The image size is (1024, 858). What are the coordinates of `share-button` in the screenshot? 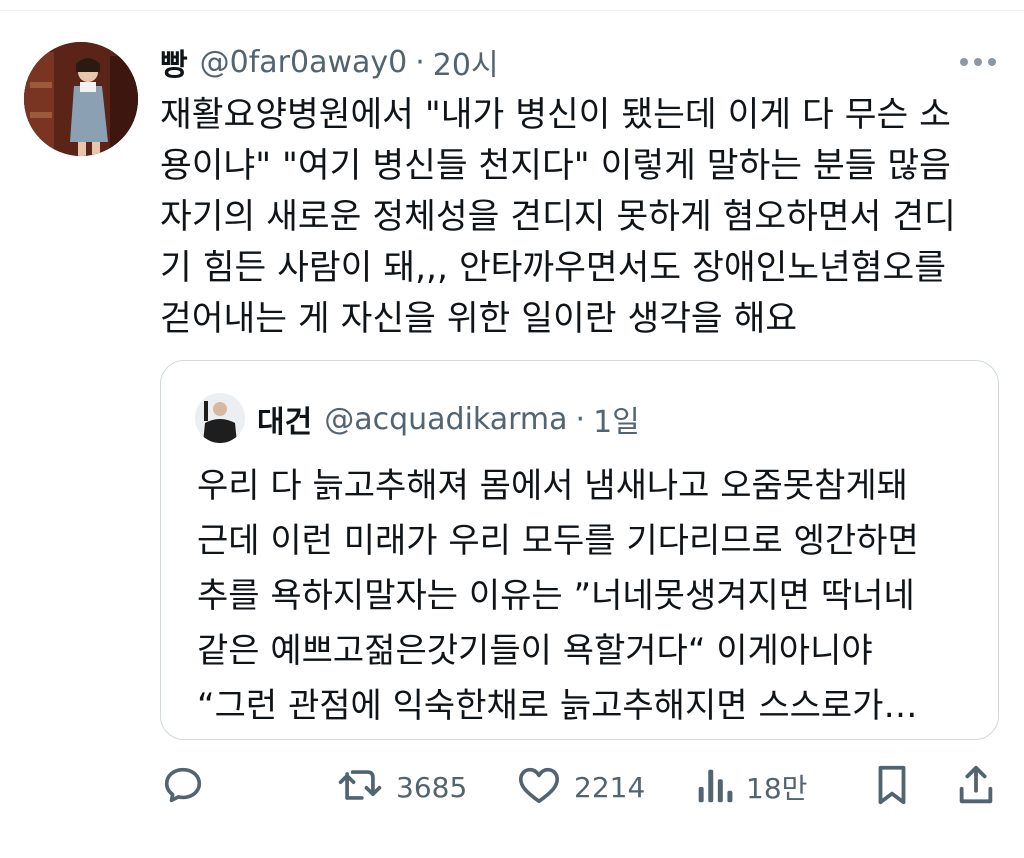 It's located at (976, 787).